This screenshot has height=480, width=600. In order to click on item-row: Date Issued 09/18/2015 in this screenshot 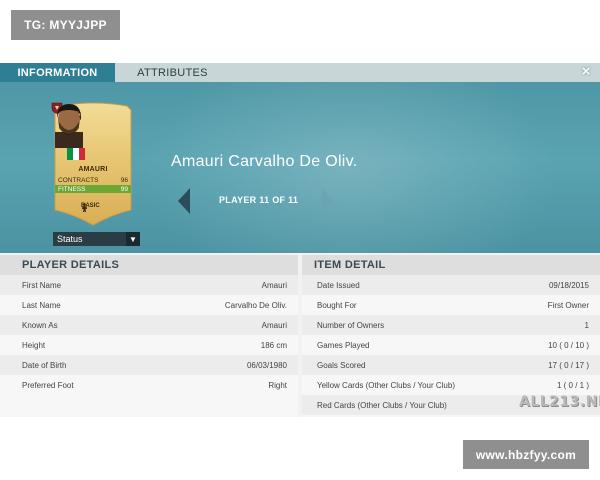, I will do `click(451, 285)`.